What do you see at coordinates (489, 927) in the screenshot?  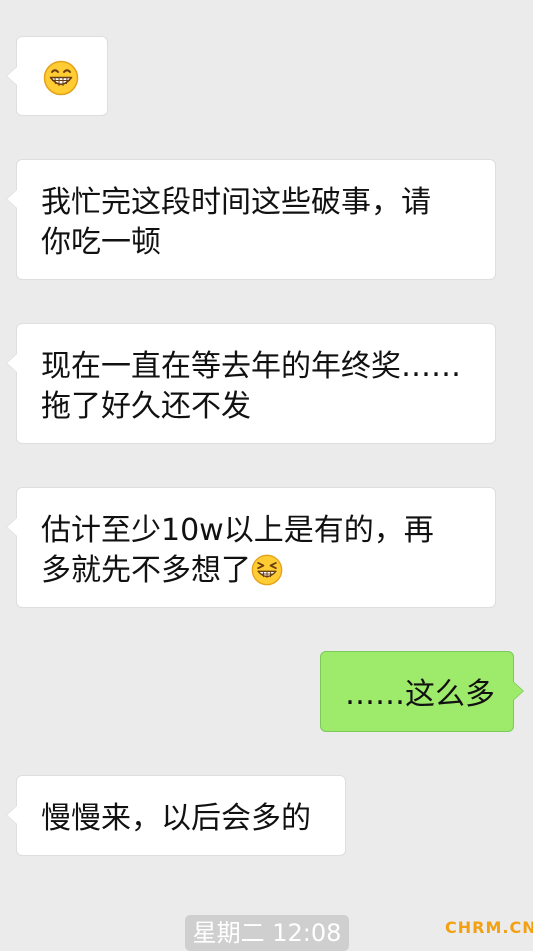 I see `watermark-logo: CHRM.CN` at bounding box center [489, 927].